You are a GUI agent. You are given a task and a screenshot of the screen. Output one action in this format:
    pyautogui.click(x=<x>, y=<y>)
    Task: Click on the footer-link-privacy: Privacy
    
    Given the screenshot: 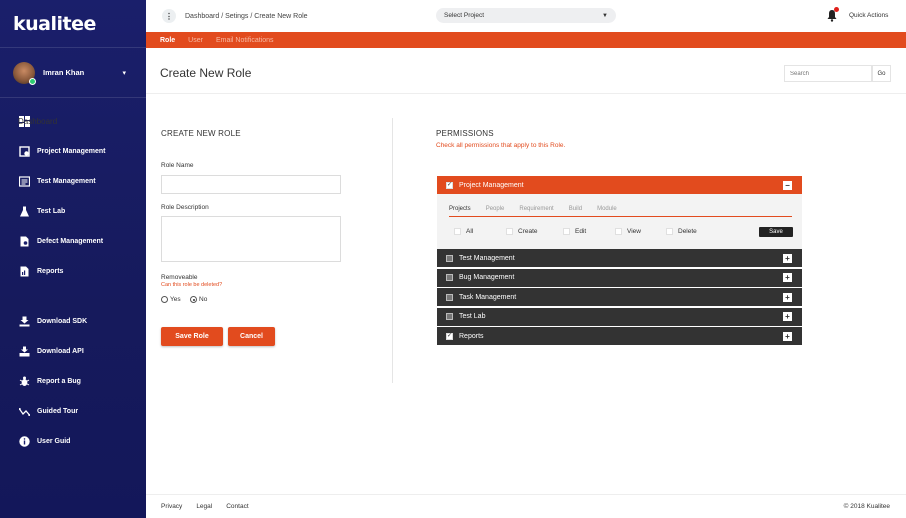 What is the action you would take?
    pyautogui.click(x=171, y=506)
    